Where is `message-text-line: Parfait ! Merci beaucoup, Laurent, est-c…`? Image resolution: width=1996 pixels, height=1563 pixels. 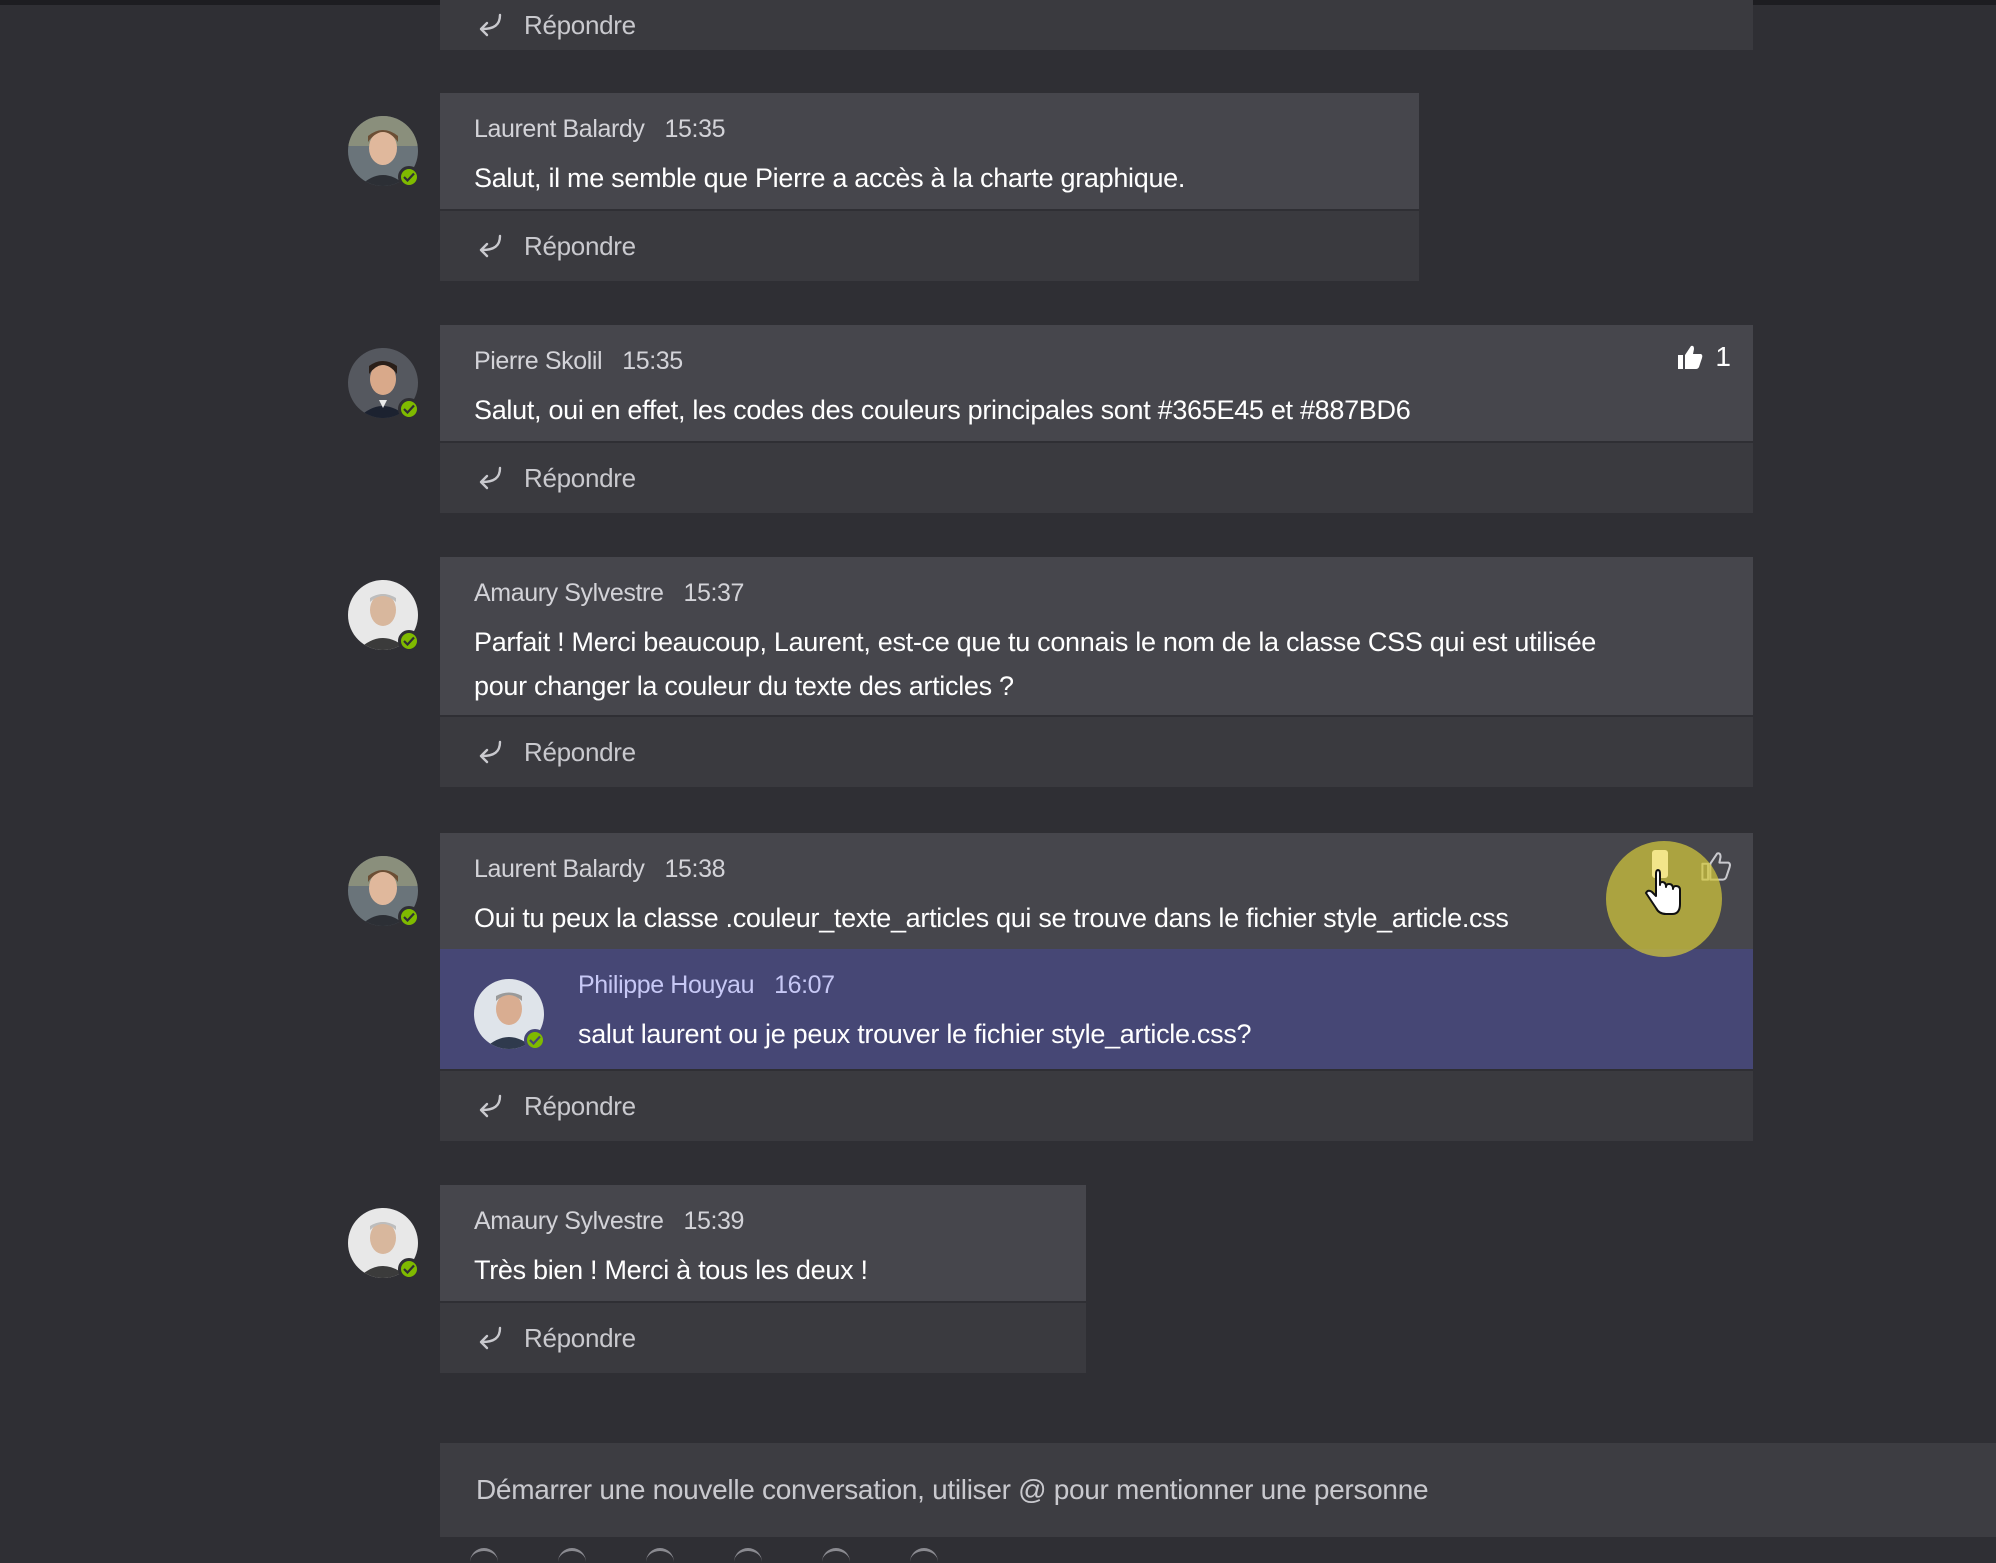
message-text-line: Parfait ! Merci beaucoup, Laurent, est-c… is located at coordinates (1035, 642).